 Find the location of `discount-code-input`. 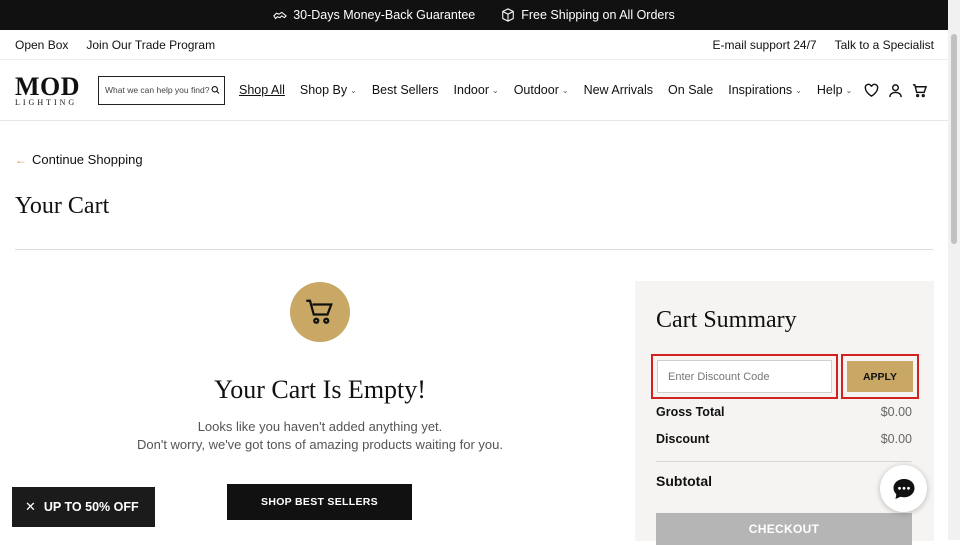

discount-code-input is located at coordinates (744, 376).